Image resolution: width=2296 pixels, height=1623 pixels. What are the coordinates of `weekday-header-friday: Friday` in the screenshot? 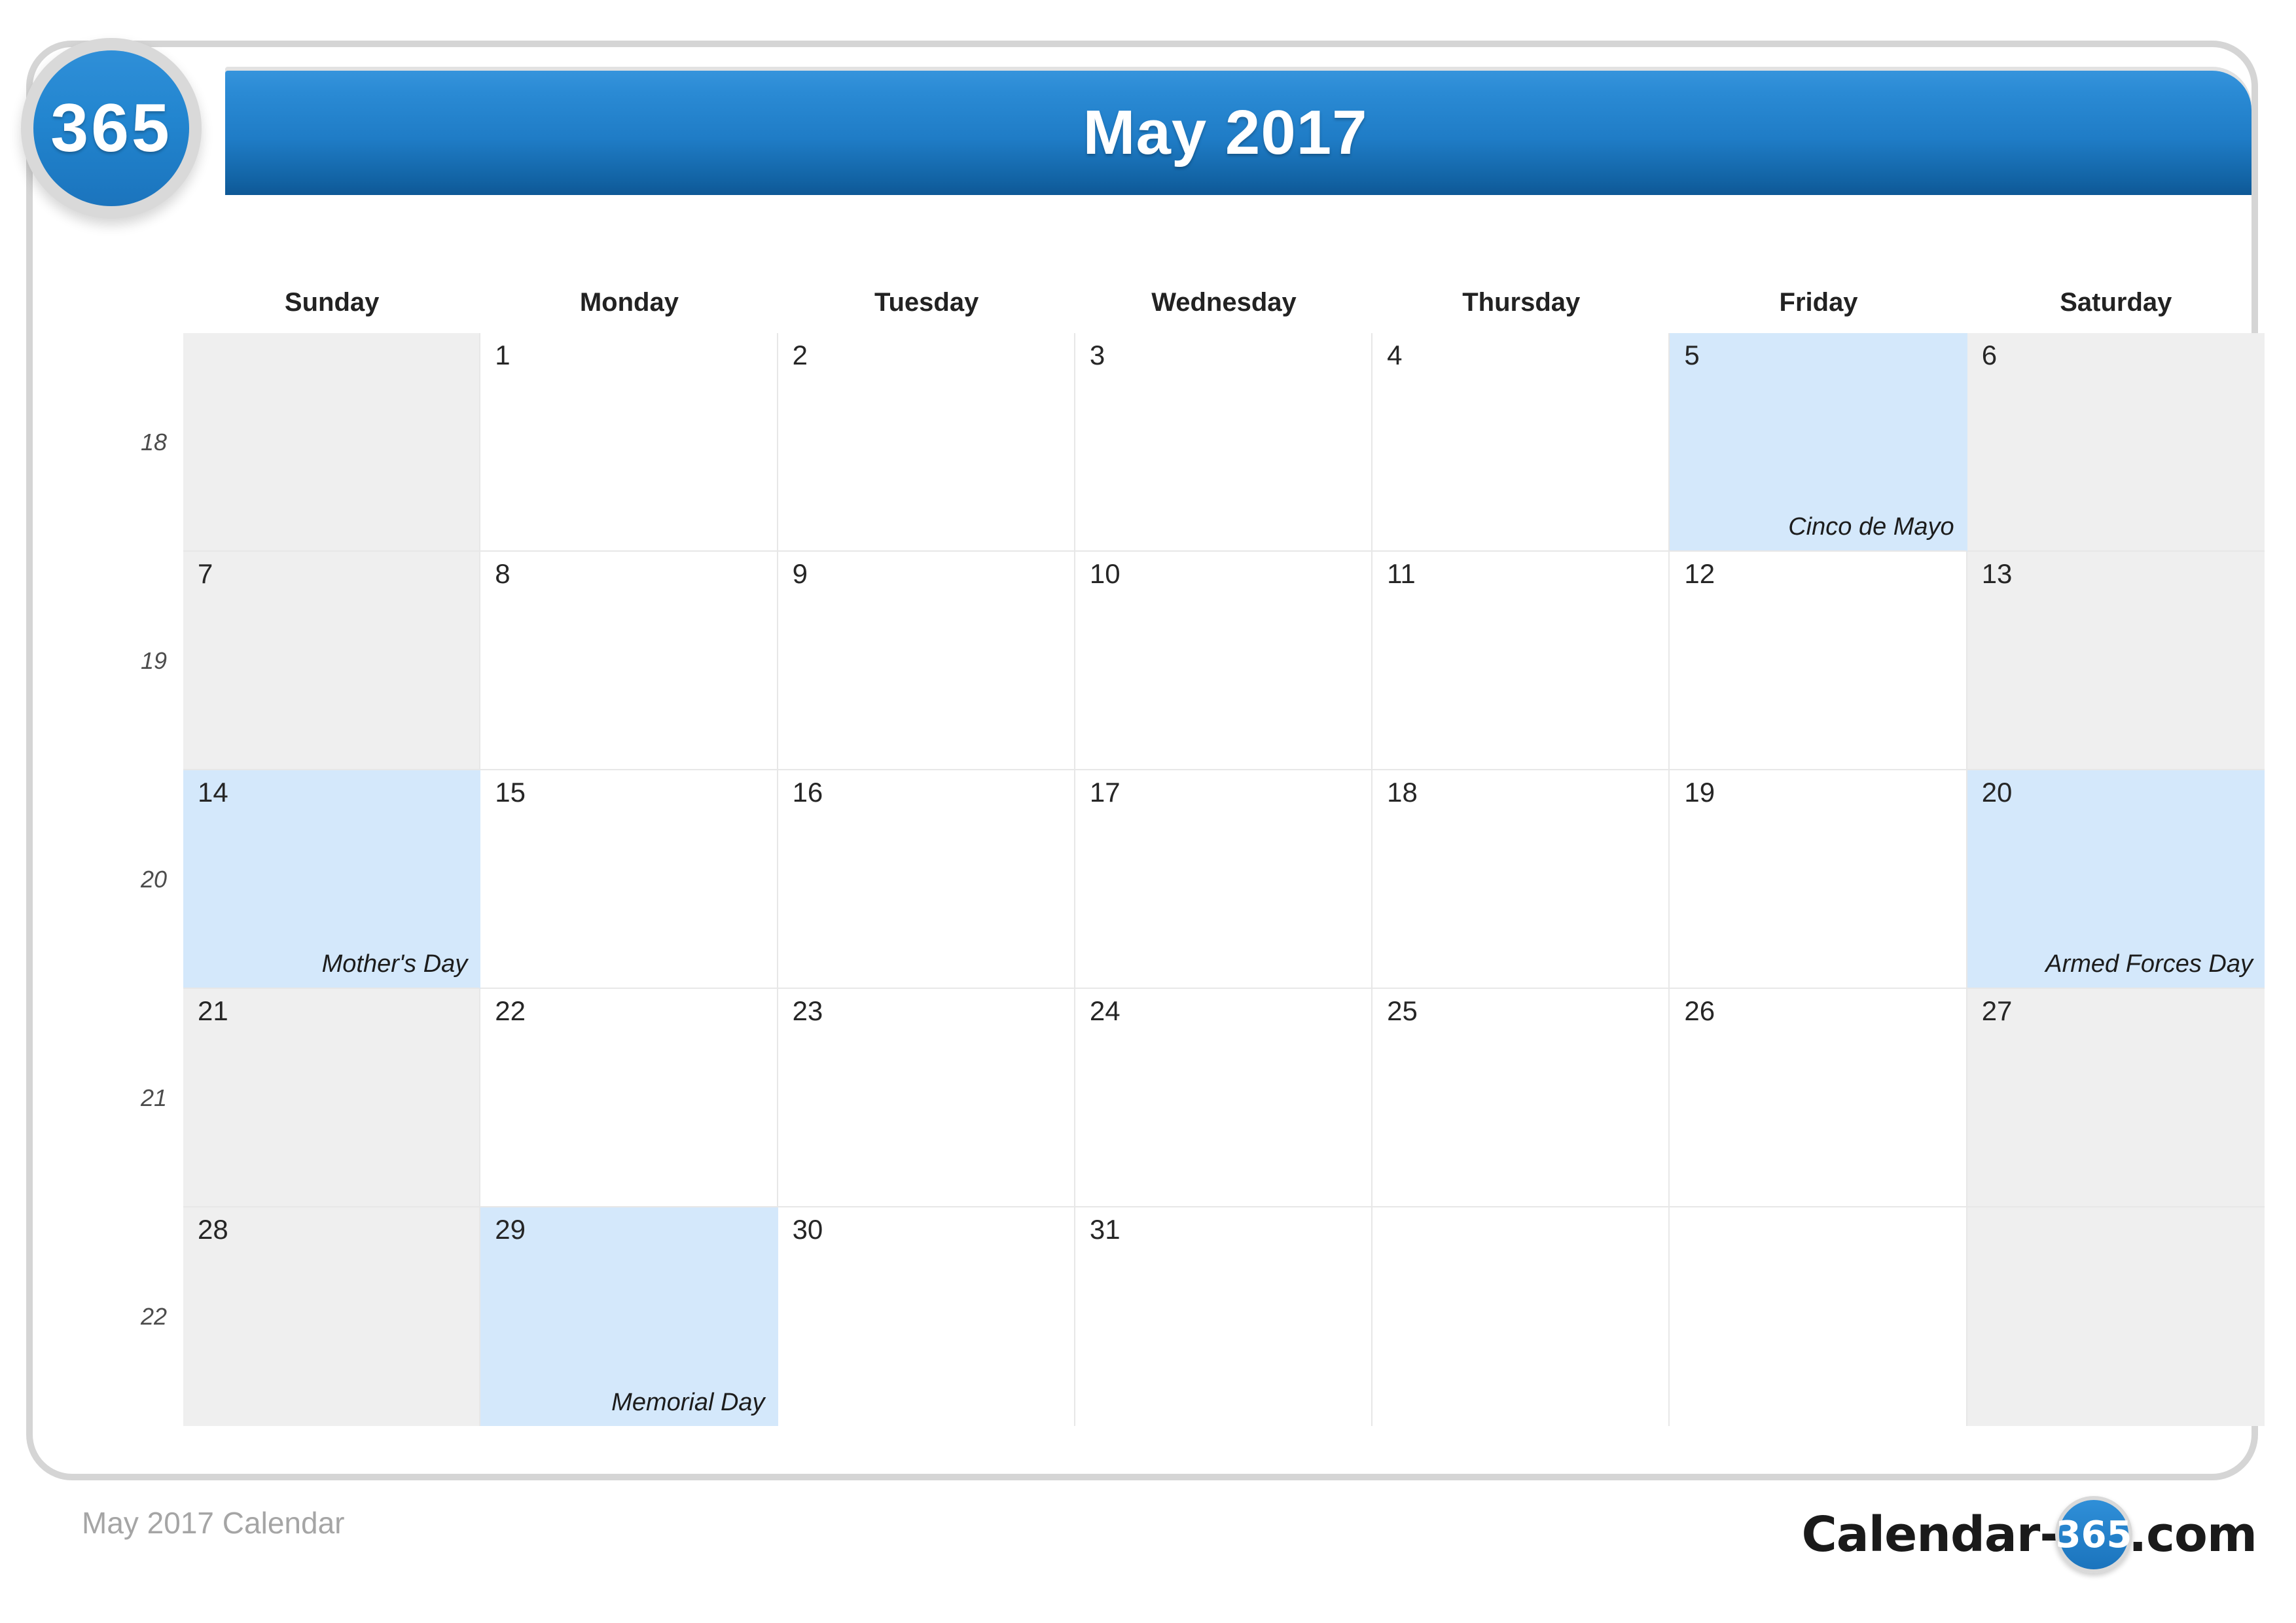 It's located at (1818, 302).